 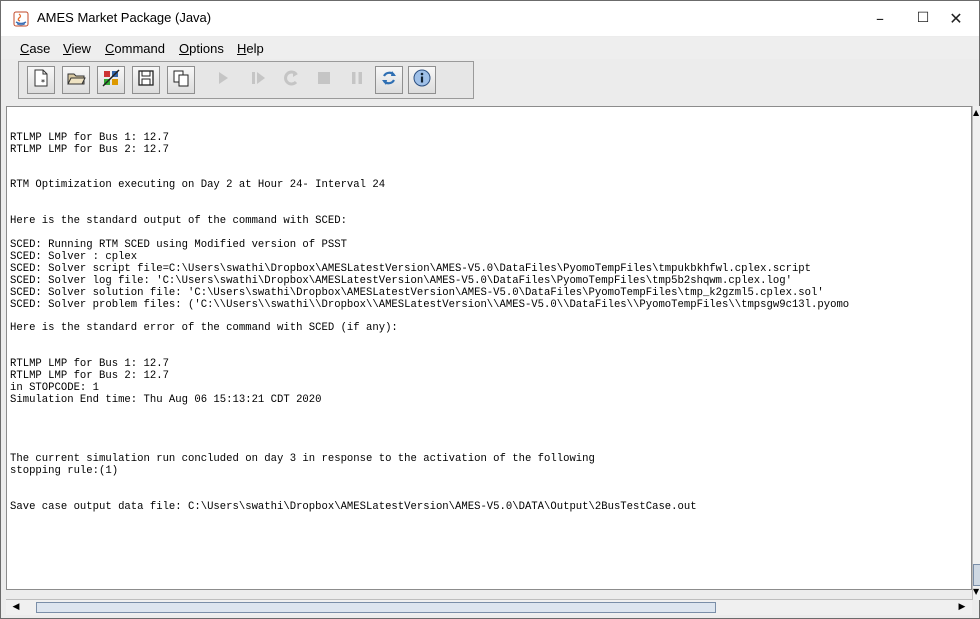 I want to click on toolbar: *, so click(x=246, y=80).